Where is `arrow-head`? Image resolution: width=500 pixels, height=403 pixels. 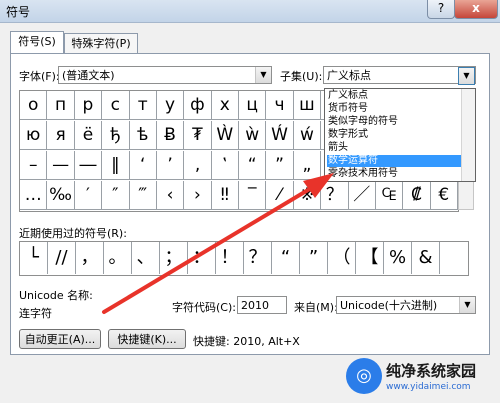 arrow-head is located at coordinates (318, 185).